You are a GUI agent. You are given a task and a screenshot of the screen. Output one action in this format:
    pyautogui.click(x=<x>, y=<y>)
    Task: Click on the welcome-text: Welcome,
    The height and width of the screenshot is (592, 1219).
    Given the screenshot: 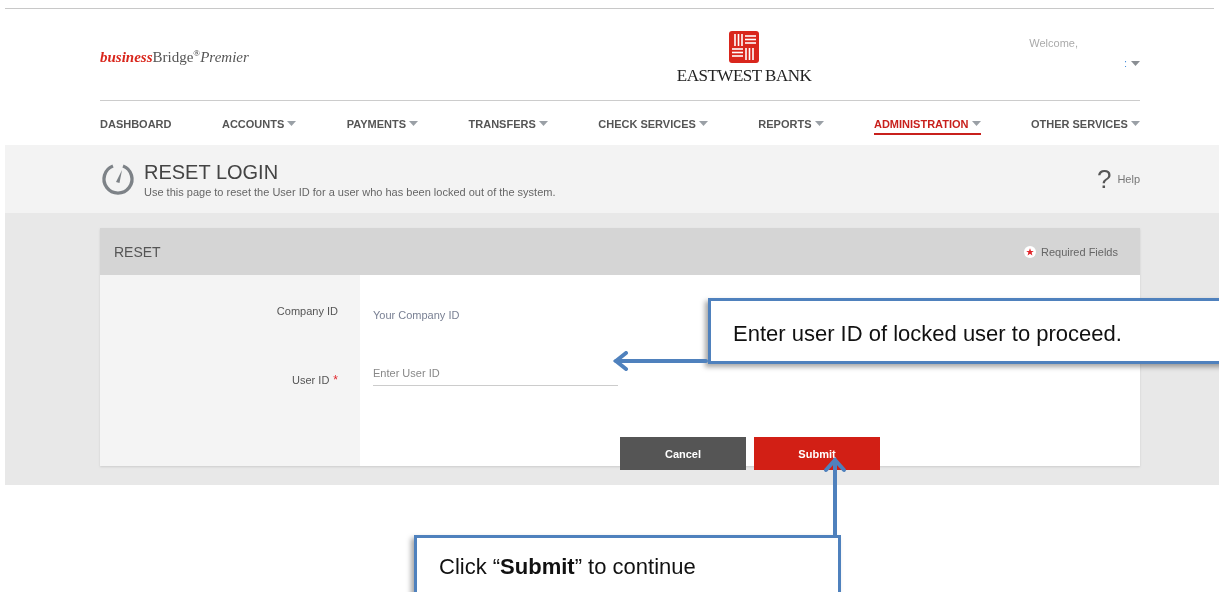 What is the action you would take?
    pyautogui.click(x=1053, y=43)
    